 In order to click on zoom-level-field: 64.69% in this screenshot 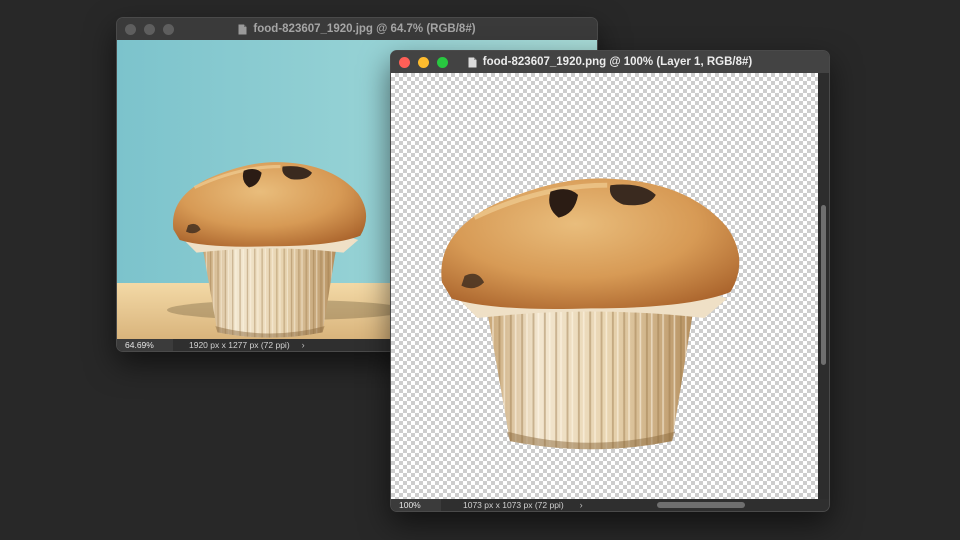, I will do `click(145, 345)`.